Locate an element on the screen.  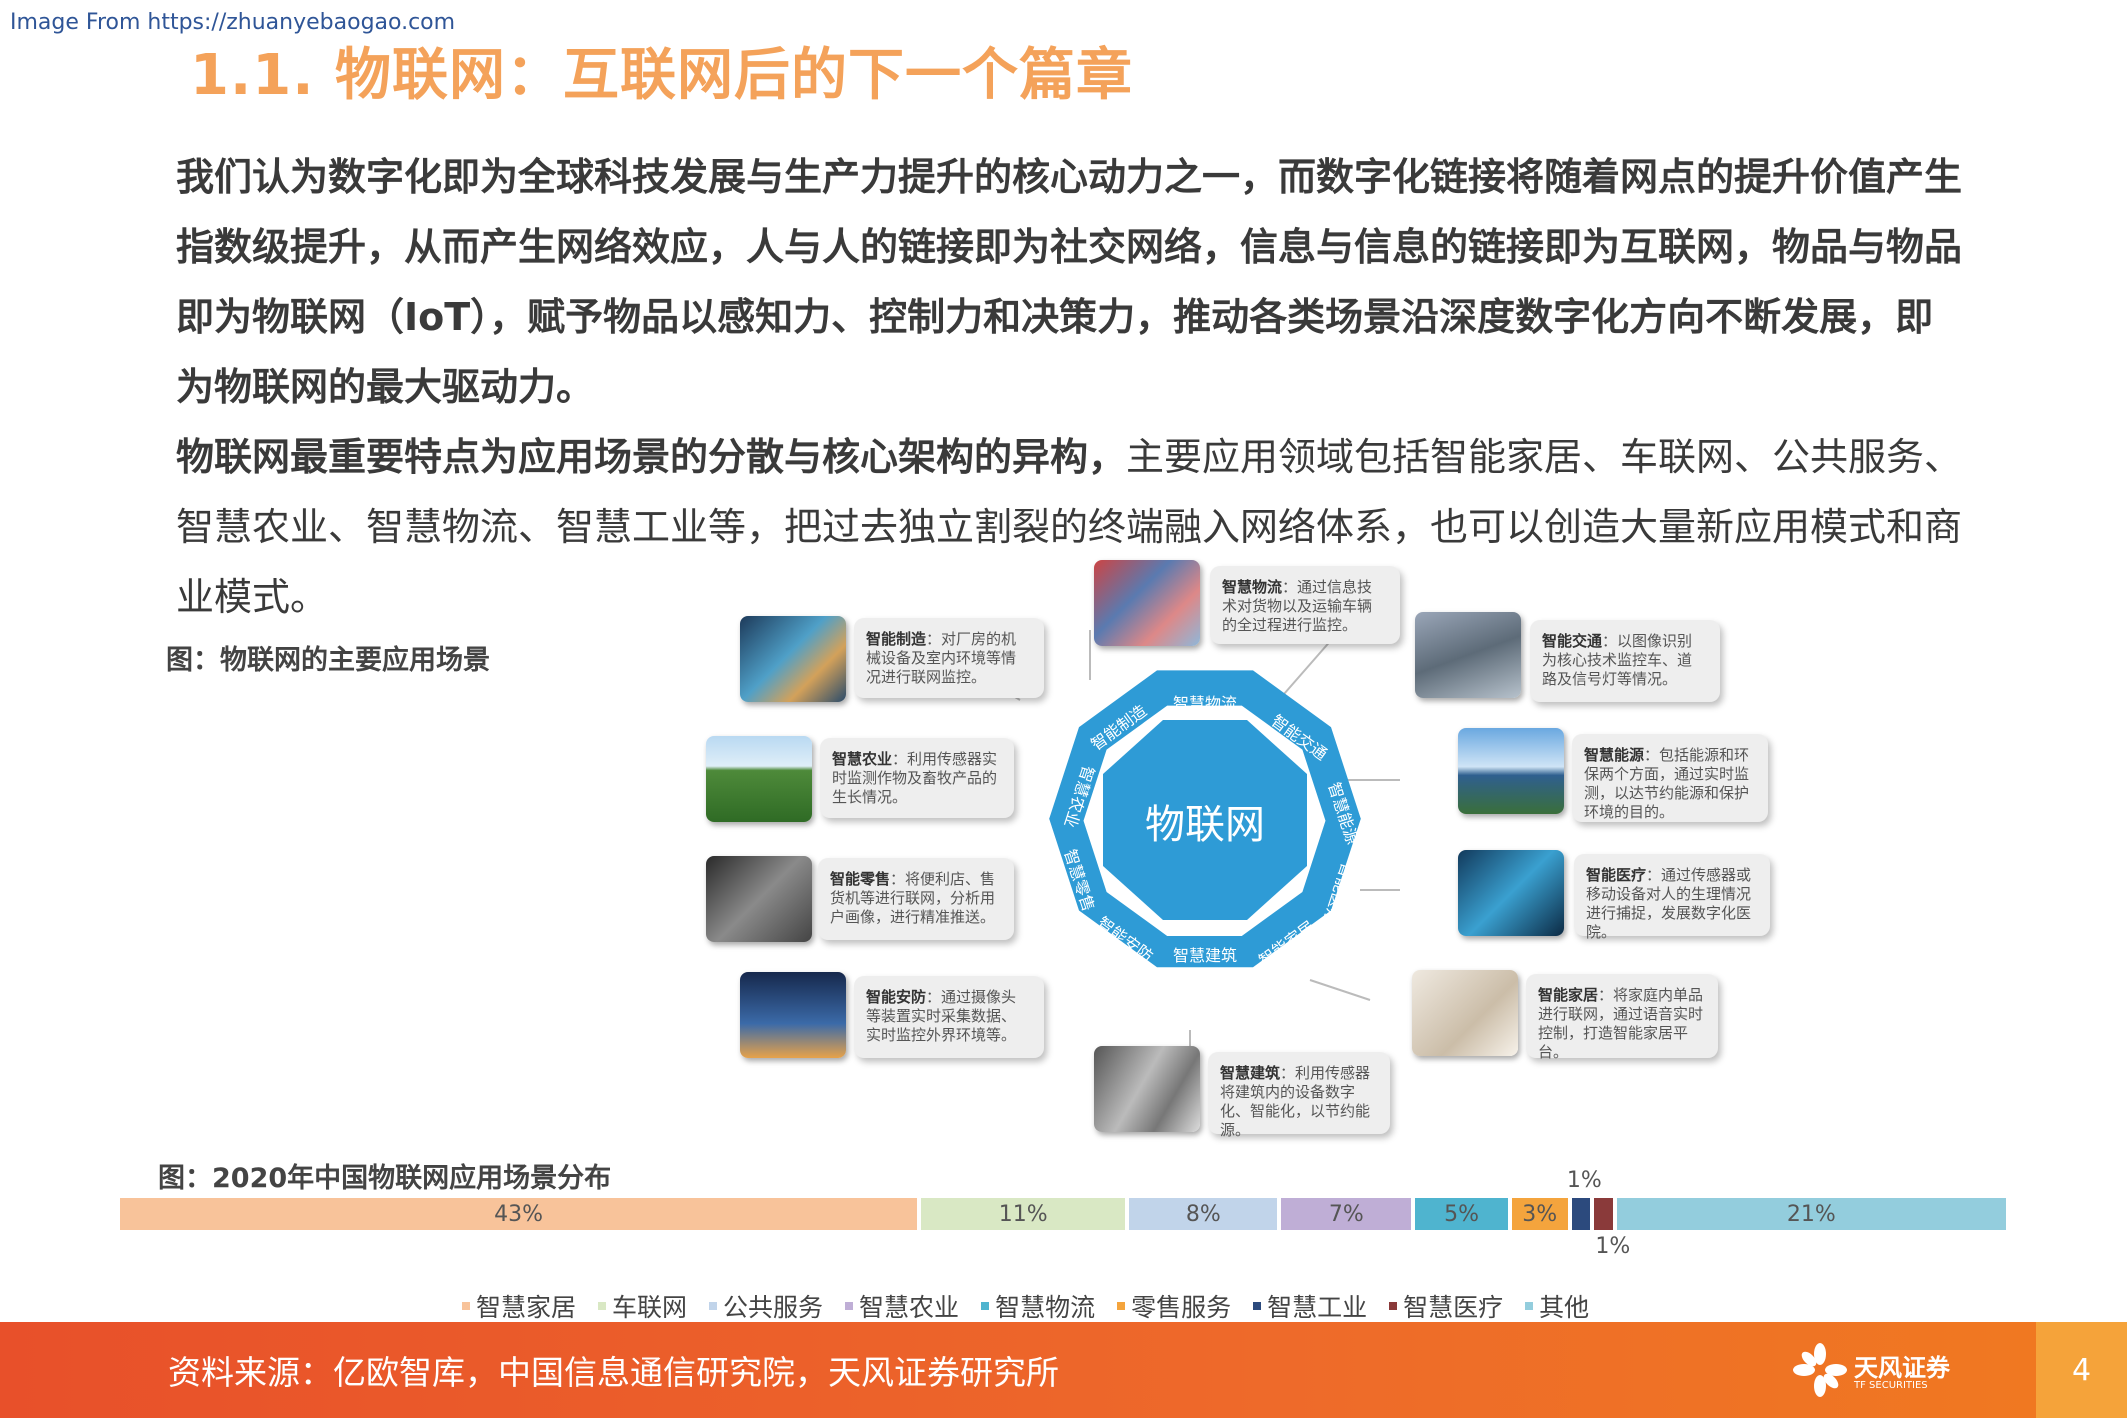
bar-segment-label: 5% is located at coordinates (1462, 1214).